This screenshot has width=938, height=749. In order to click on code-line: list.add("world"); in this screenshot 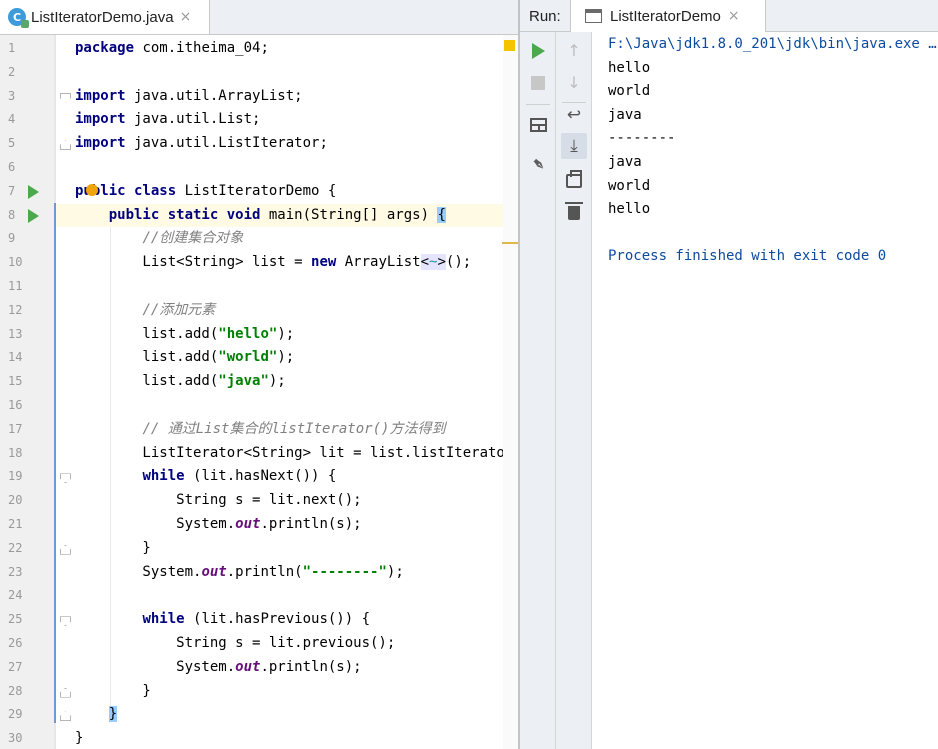, I will do `click(287, 358)`.